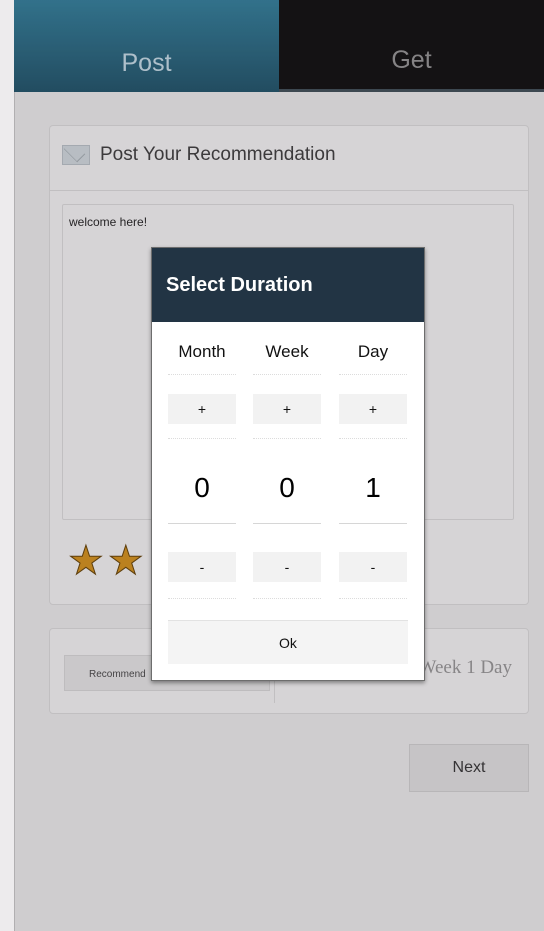 This screenshot has width=544, height=931. I want to click on week-decrement-button: -, so click(287, 567).